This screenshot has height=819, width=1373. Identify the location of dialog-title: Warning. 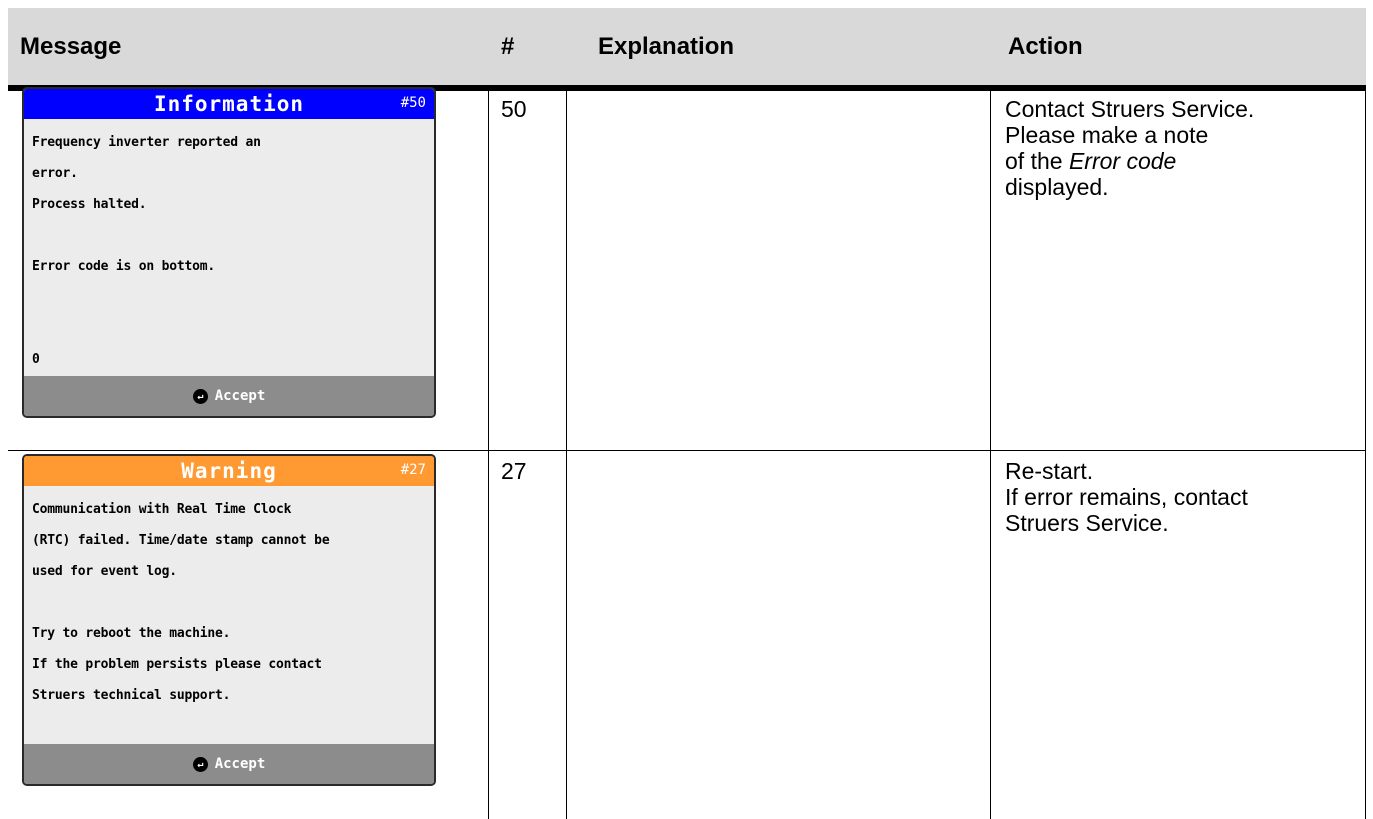
(229, 471).